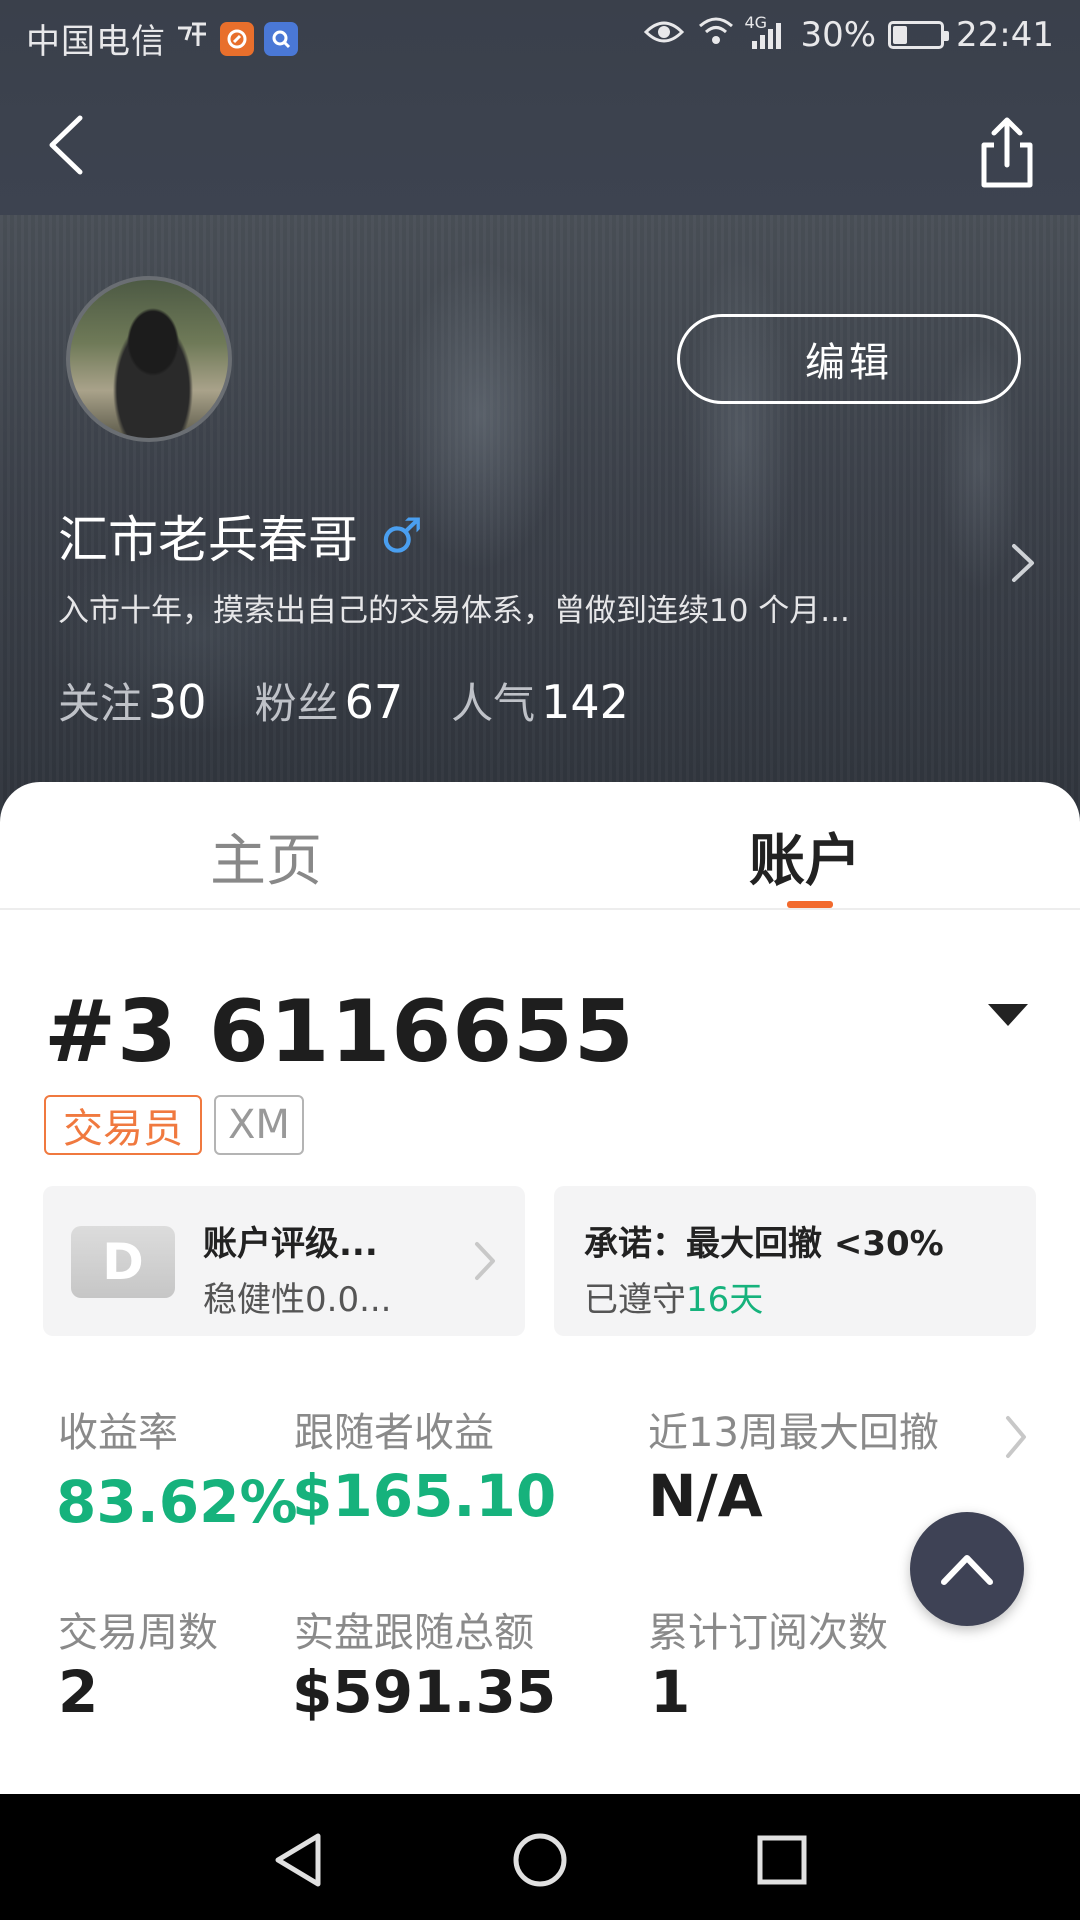 Image resolution: width=1080 pixels, height=1920 pixels. Describe the element at coordinates (540, 846) in the screenshot. I see `tab-bar: 主页 账户` at that location.